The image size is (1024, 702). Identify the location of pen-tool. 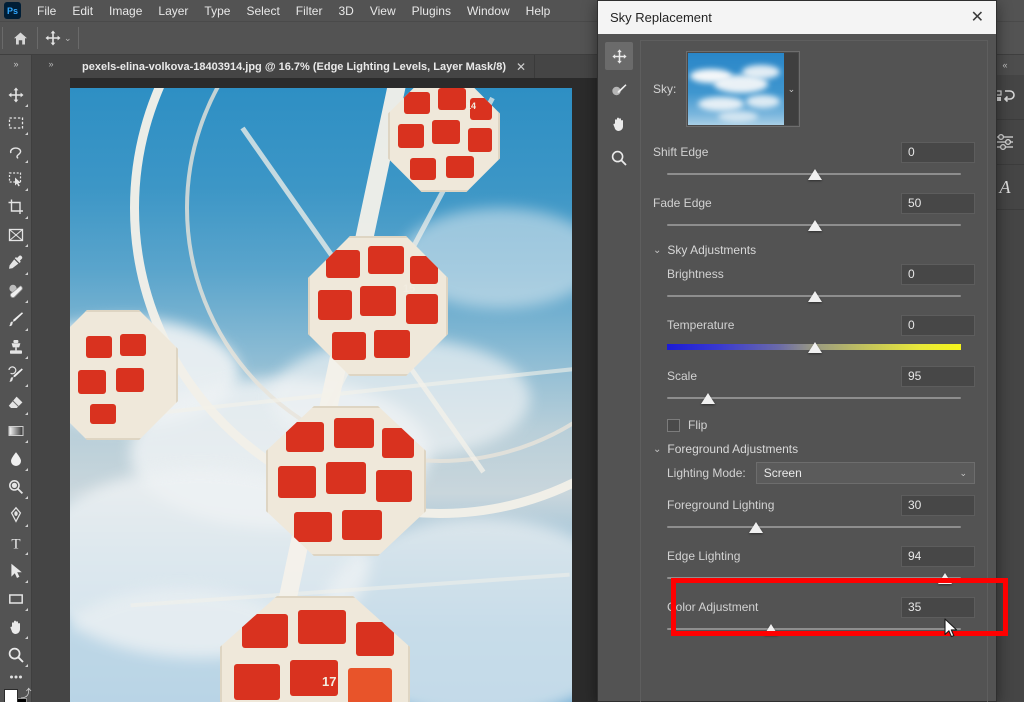
(16, 515).